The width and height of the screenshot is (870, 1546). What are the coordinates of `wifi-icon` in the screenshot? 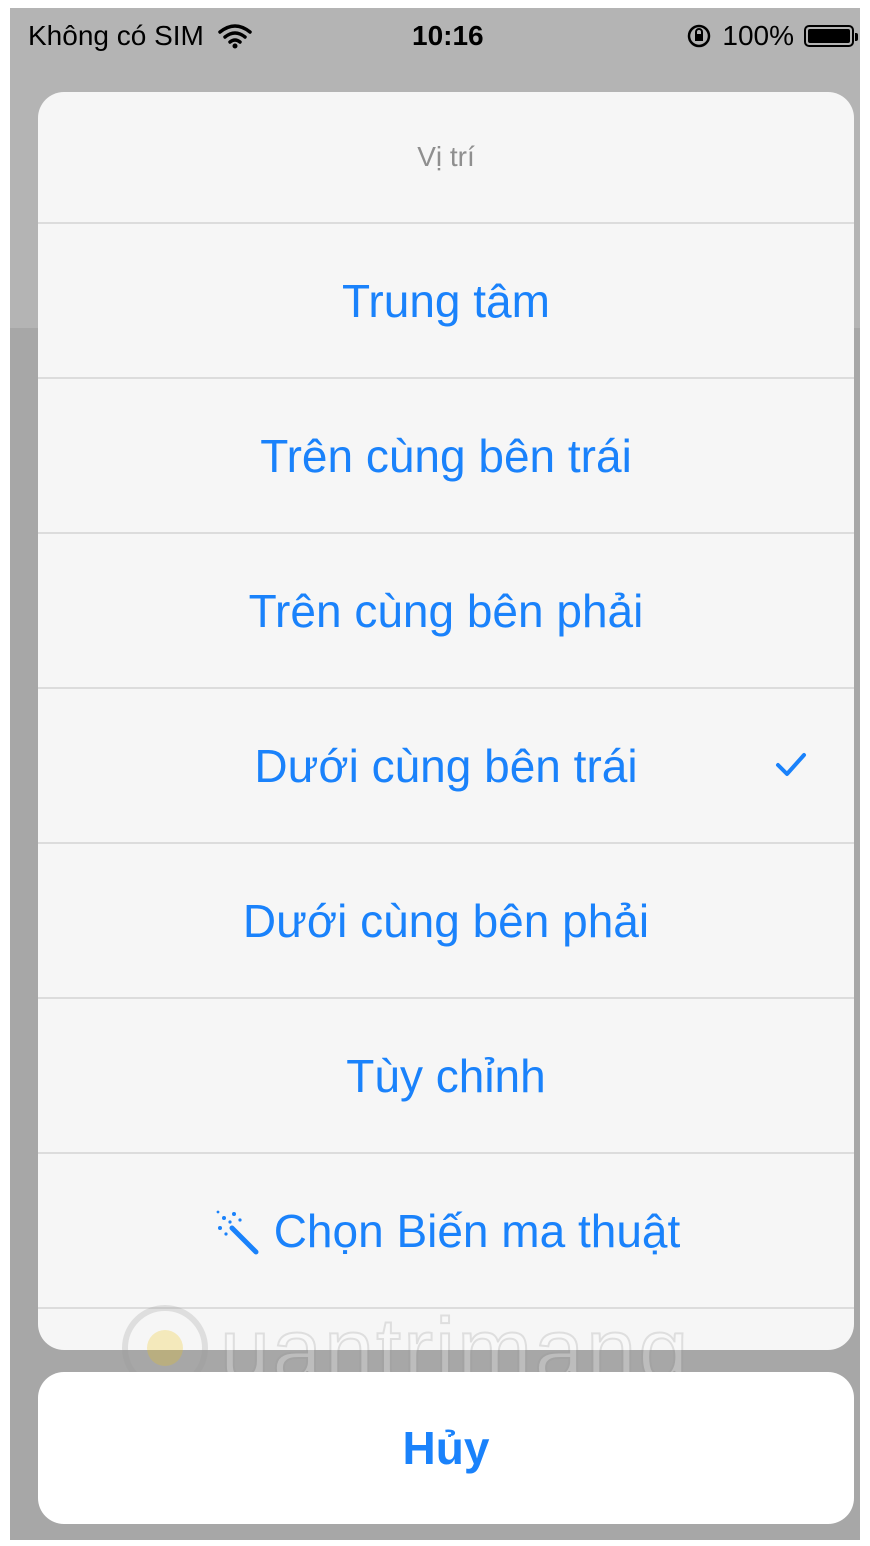 It's located at (235, 36).